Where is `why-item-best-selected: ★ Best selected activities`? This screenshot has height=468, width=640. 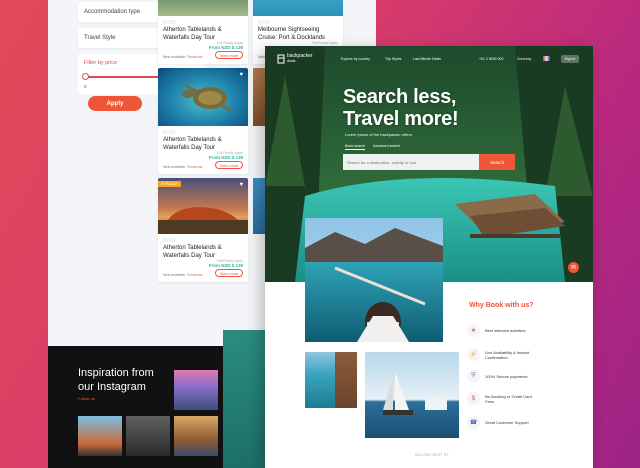 why-item-best-selected: ★ Best selected activities is located at coordinates (496, 330).